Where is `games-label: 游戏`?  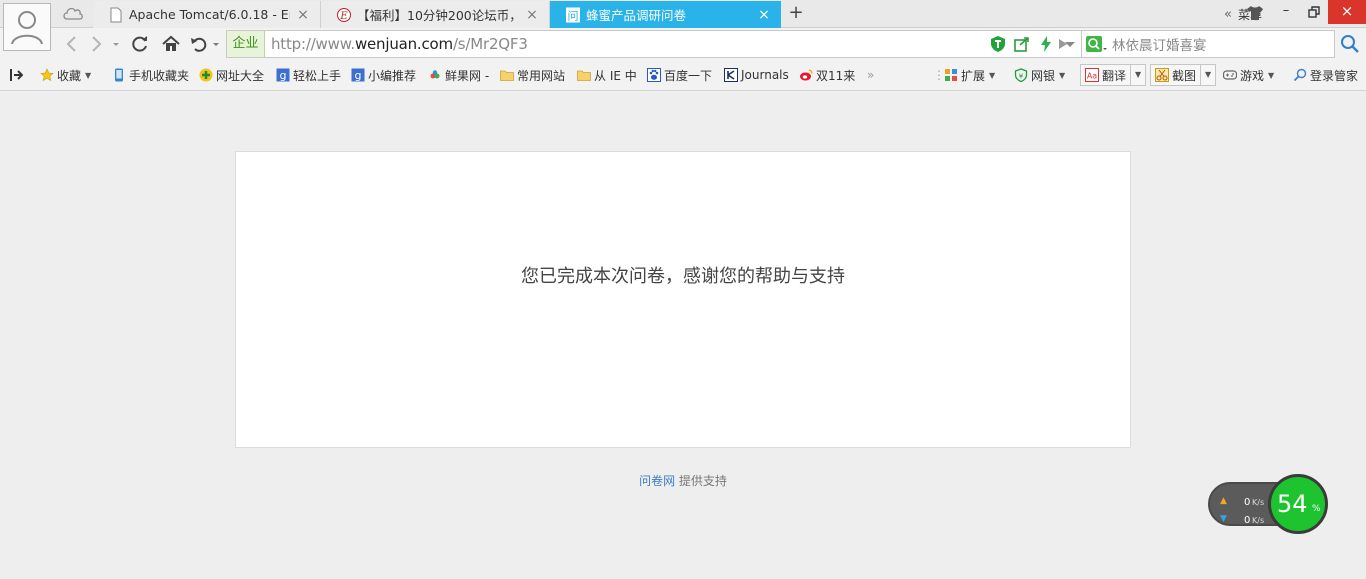
games-label: 游戏 is located at coordinates (1252, 75).